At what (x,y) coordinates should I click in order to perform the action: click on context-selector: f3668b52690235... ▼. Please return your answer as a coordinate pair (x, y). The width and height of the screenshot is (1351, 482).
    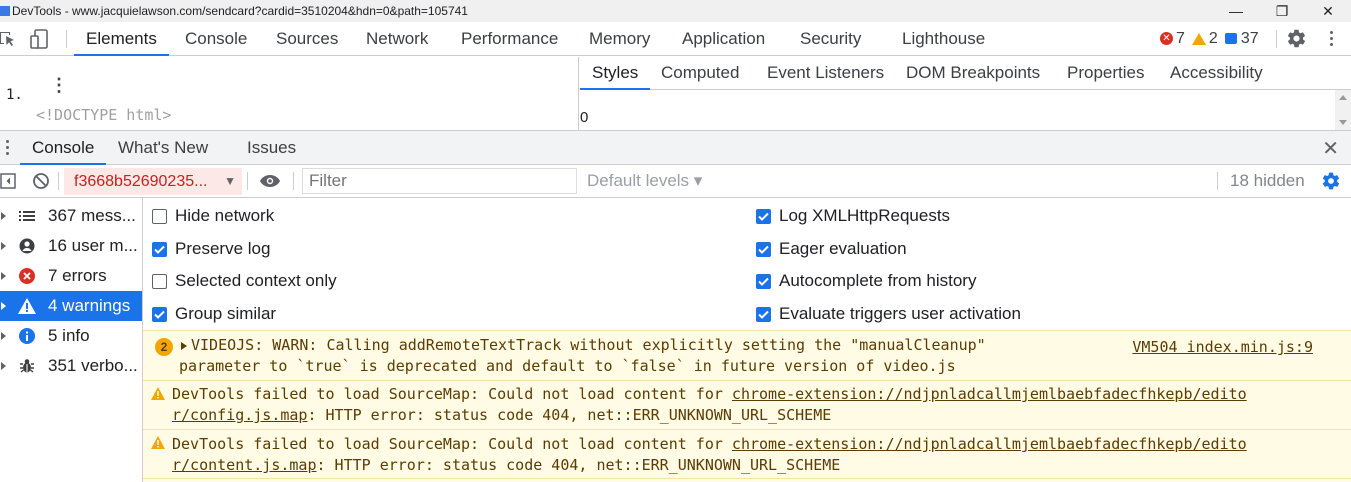
    Looking at the image, I should click on (153, 181).